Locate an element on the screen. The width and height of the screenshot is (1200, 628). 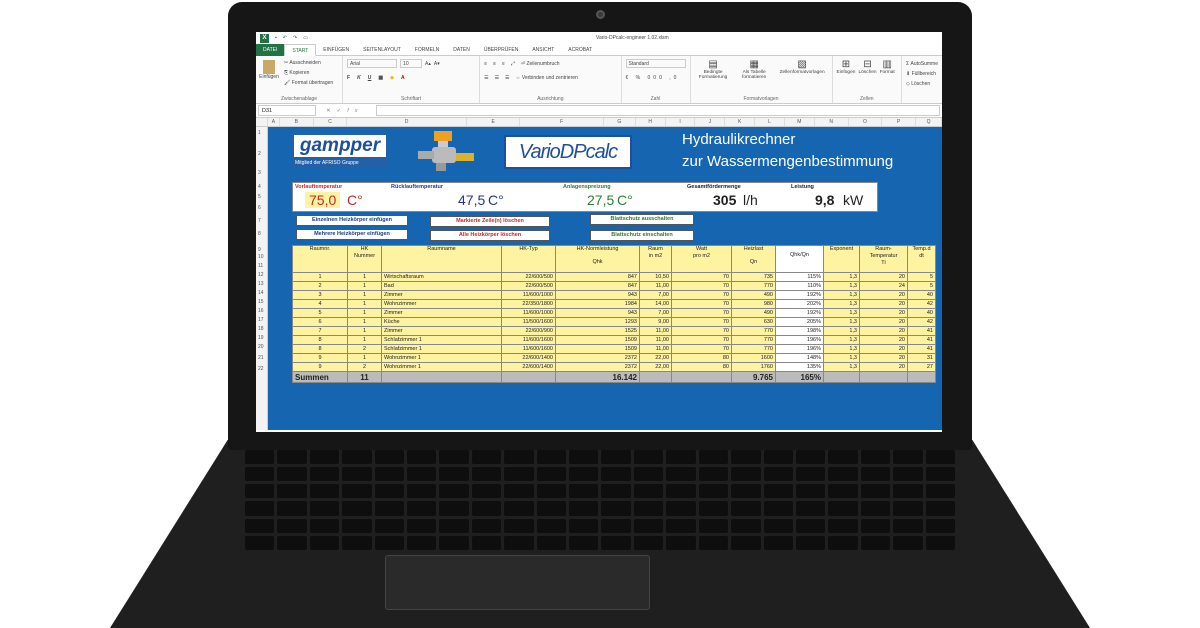
row-header: 7 is located at coordinates (259, 221).